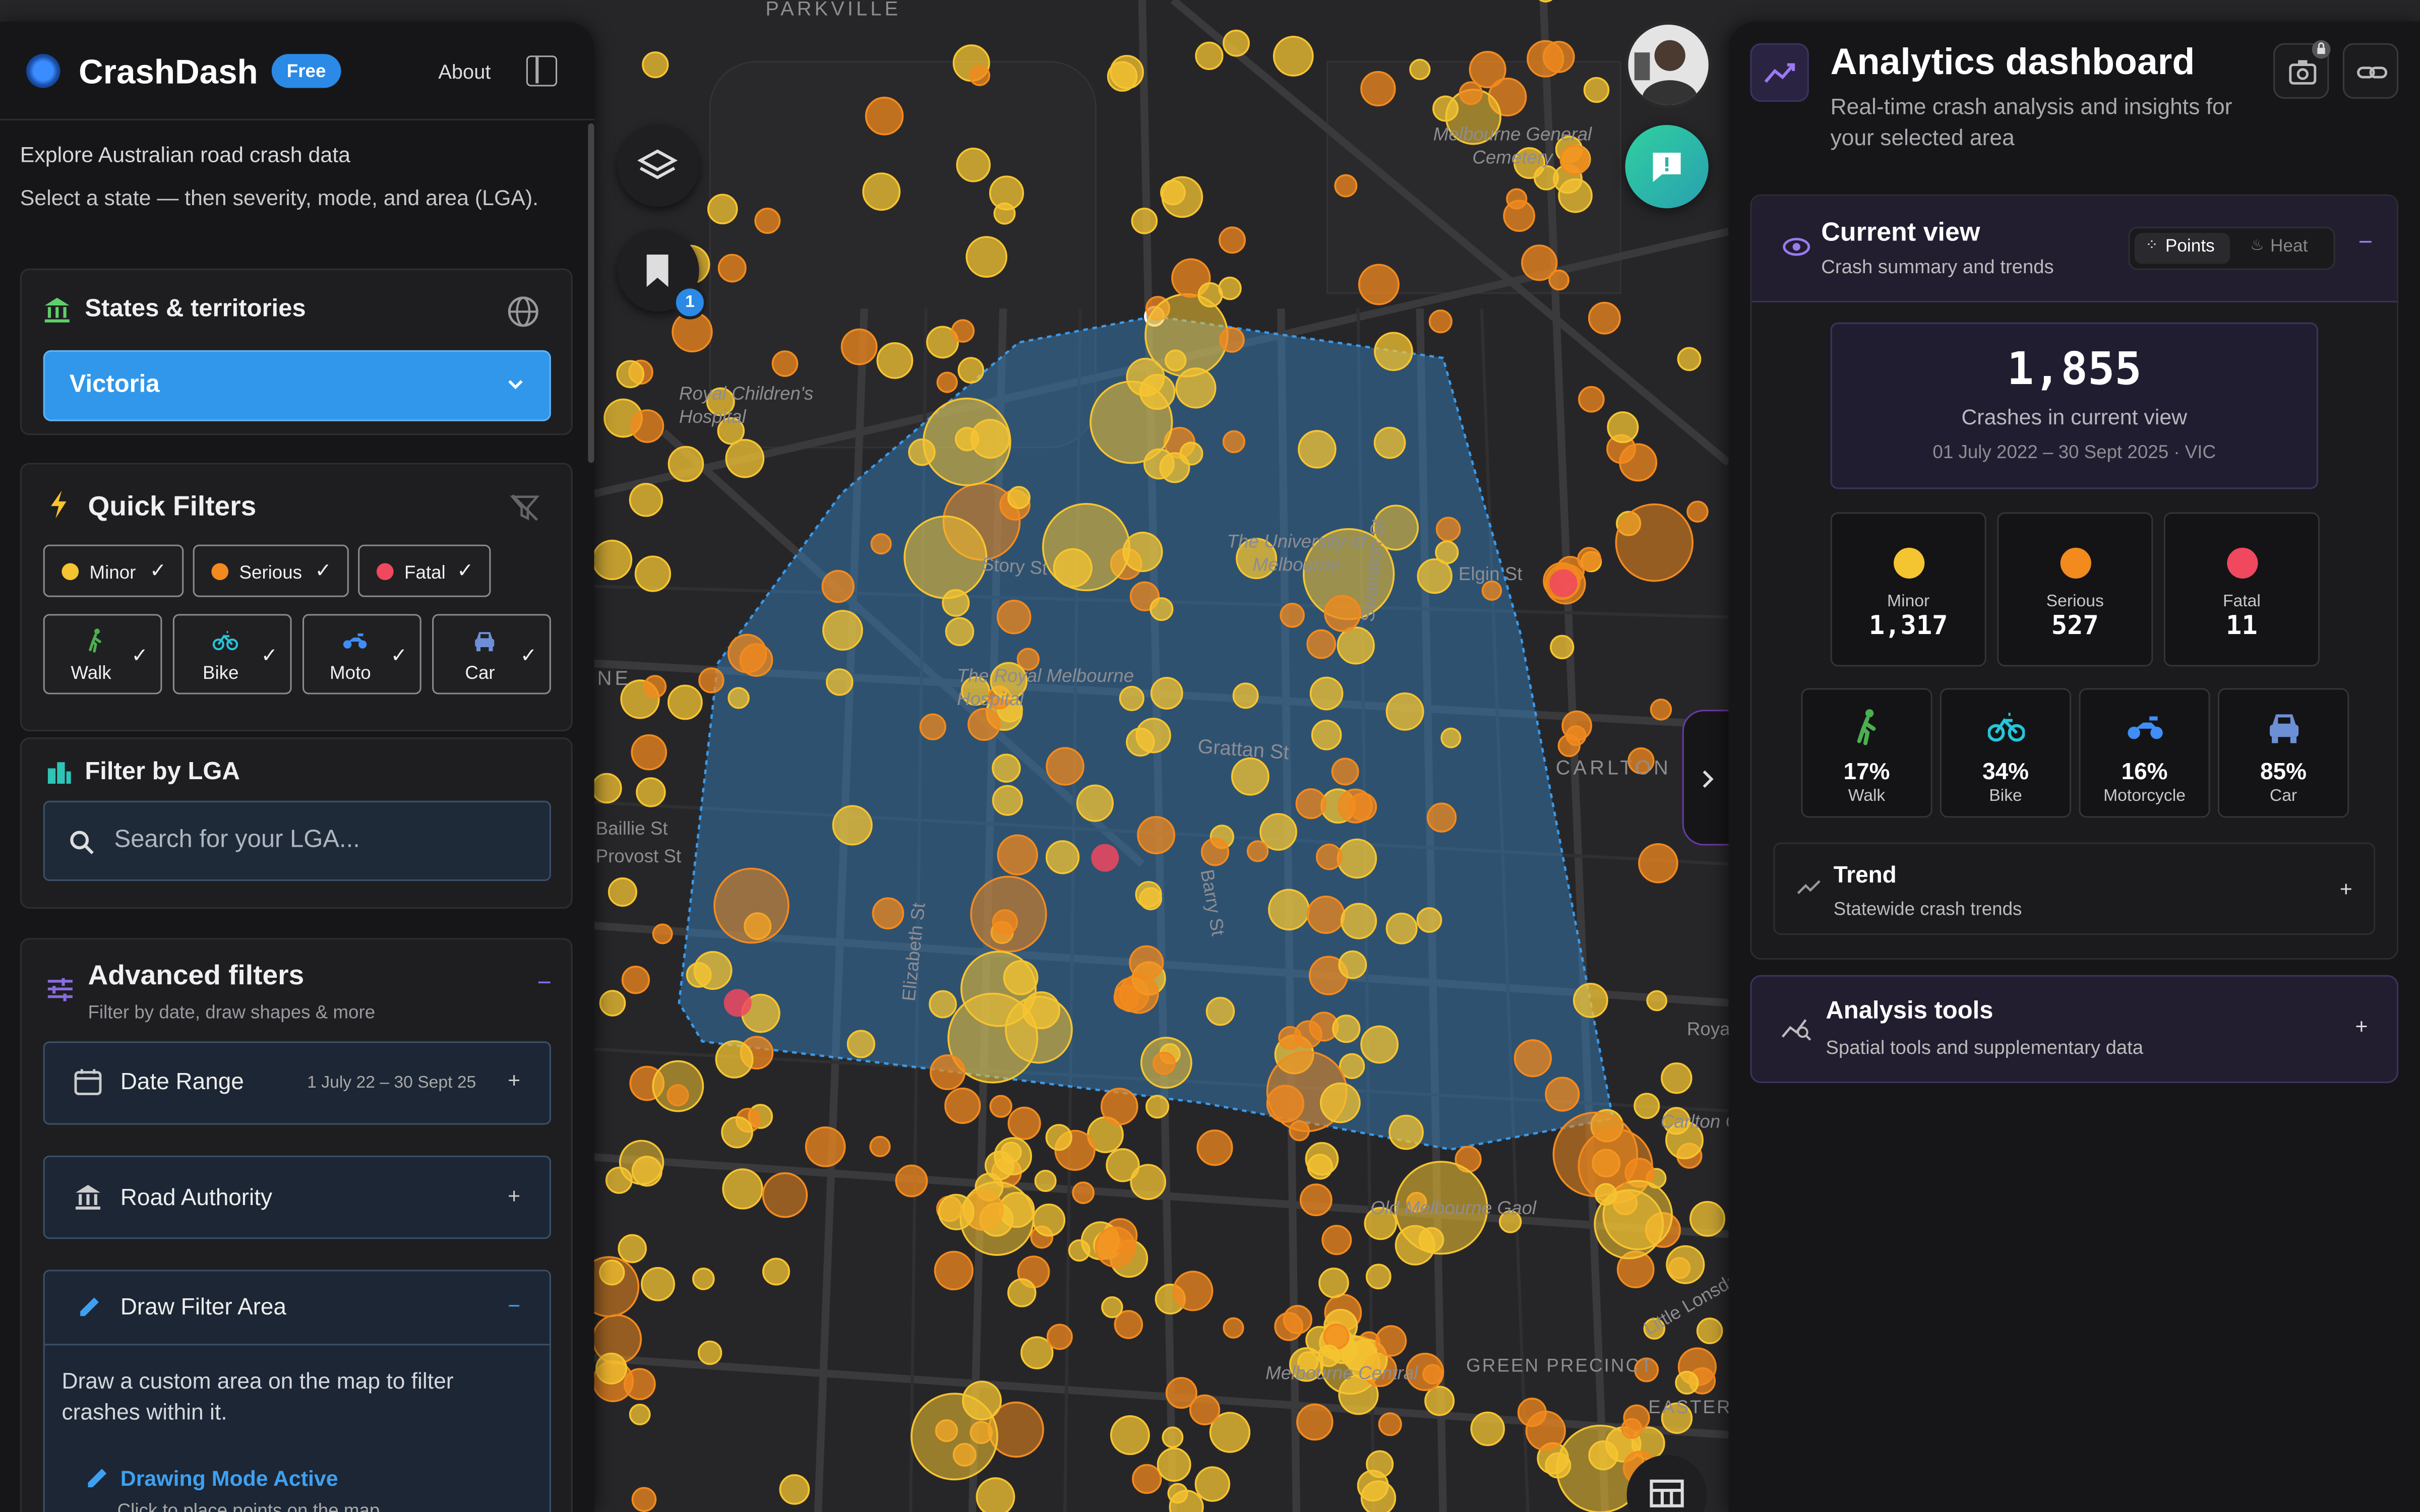 The image size is (2420, 1512). I want to click on severity-chip-fatal: Fatal ✓, so click(424, 571).